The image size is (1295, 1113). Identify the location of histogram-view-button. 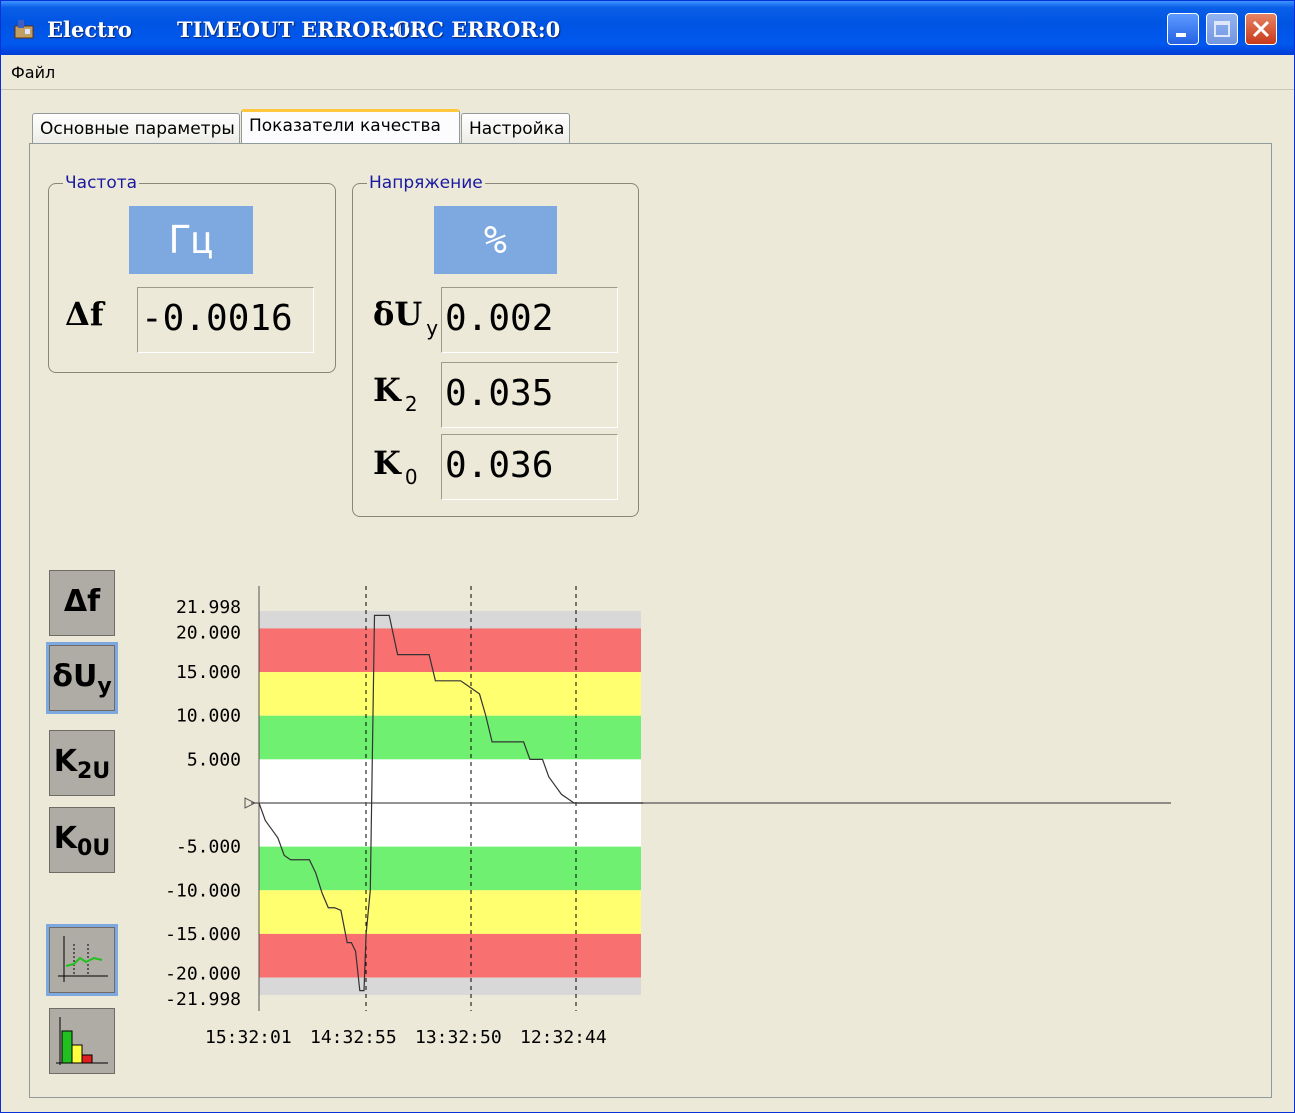
(82, 1041).